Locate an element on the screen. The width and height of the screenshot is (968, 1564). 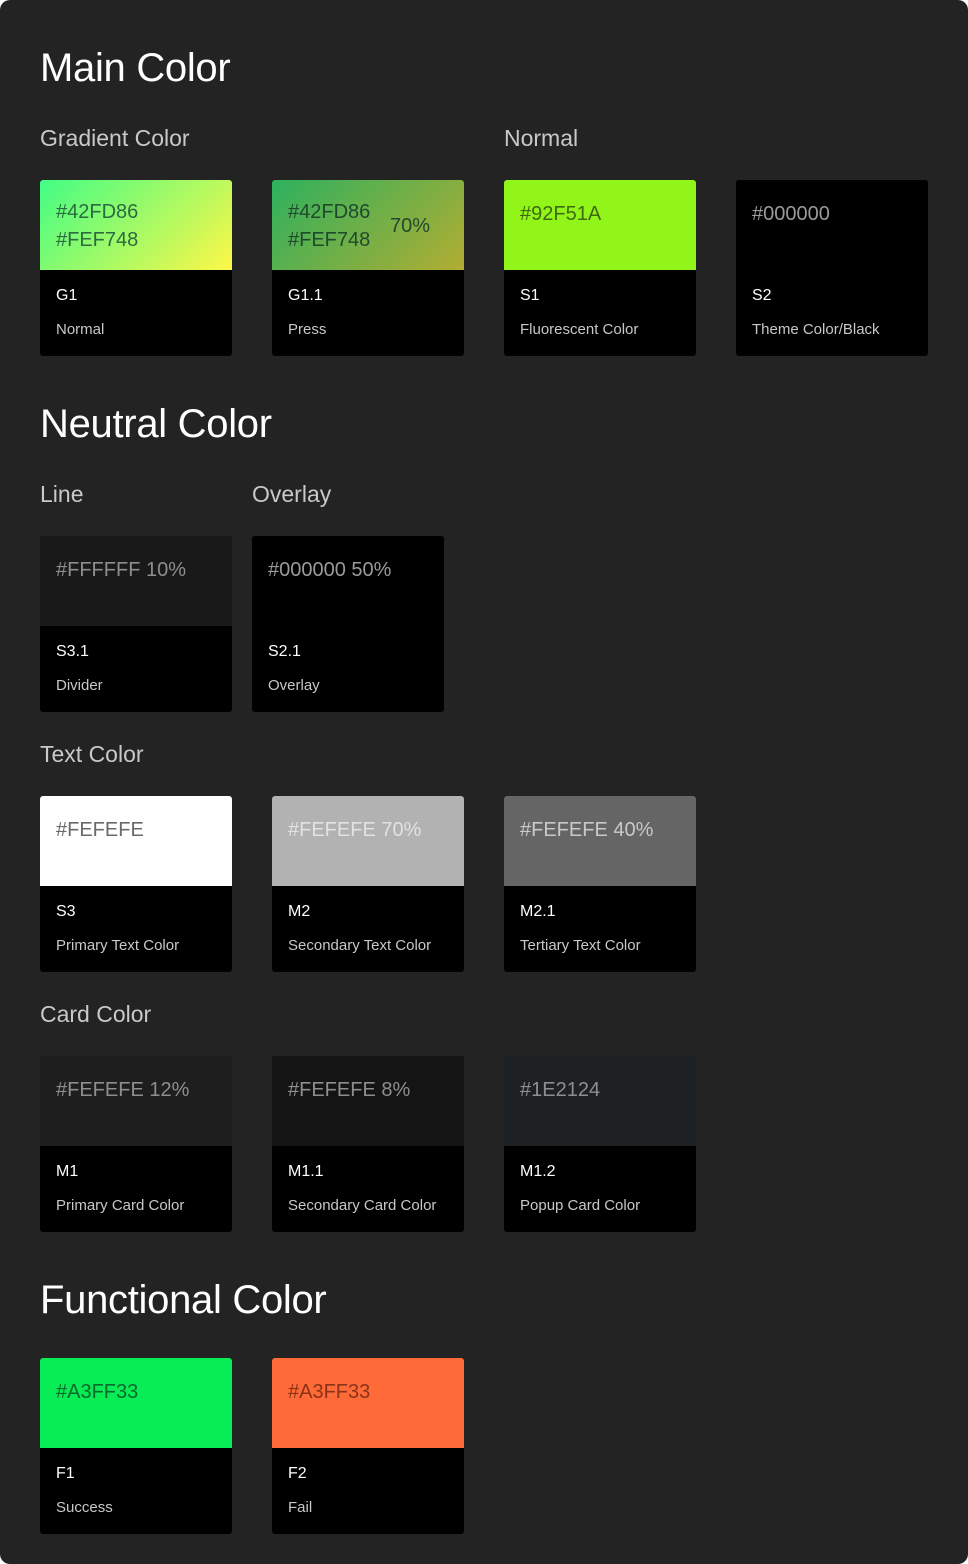
color-card-f1: #A3FF33 F1 Success is located at coordinates (136, 1446).